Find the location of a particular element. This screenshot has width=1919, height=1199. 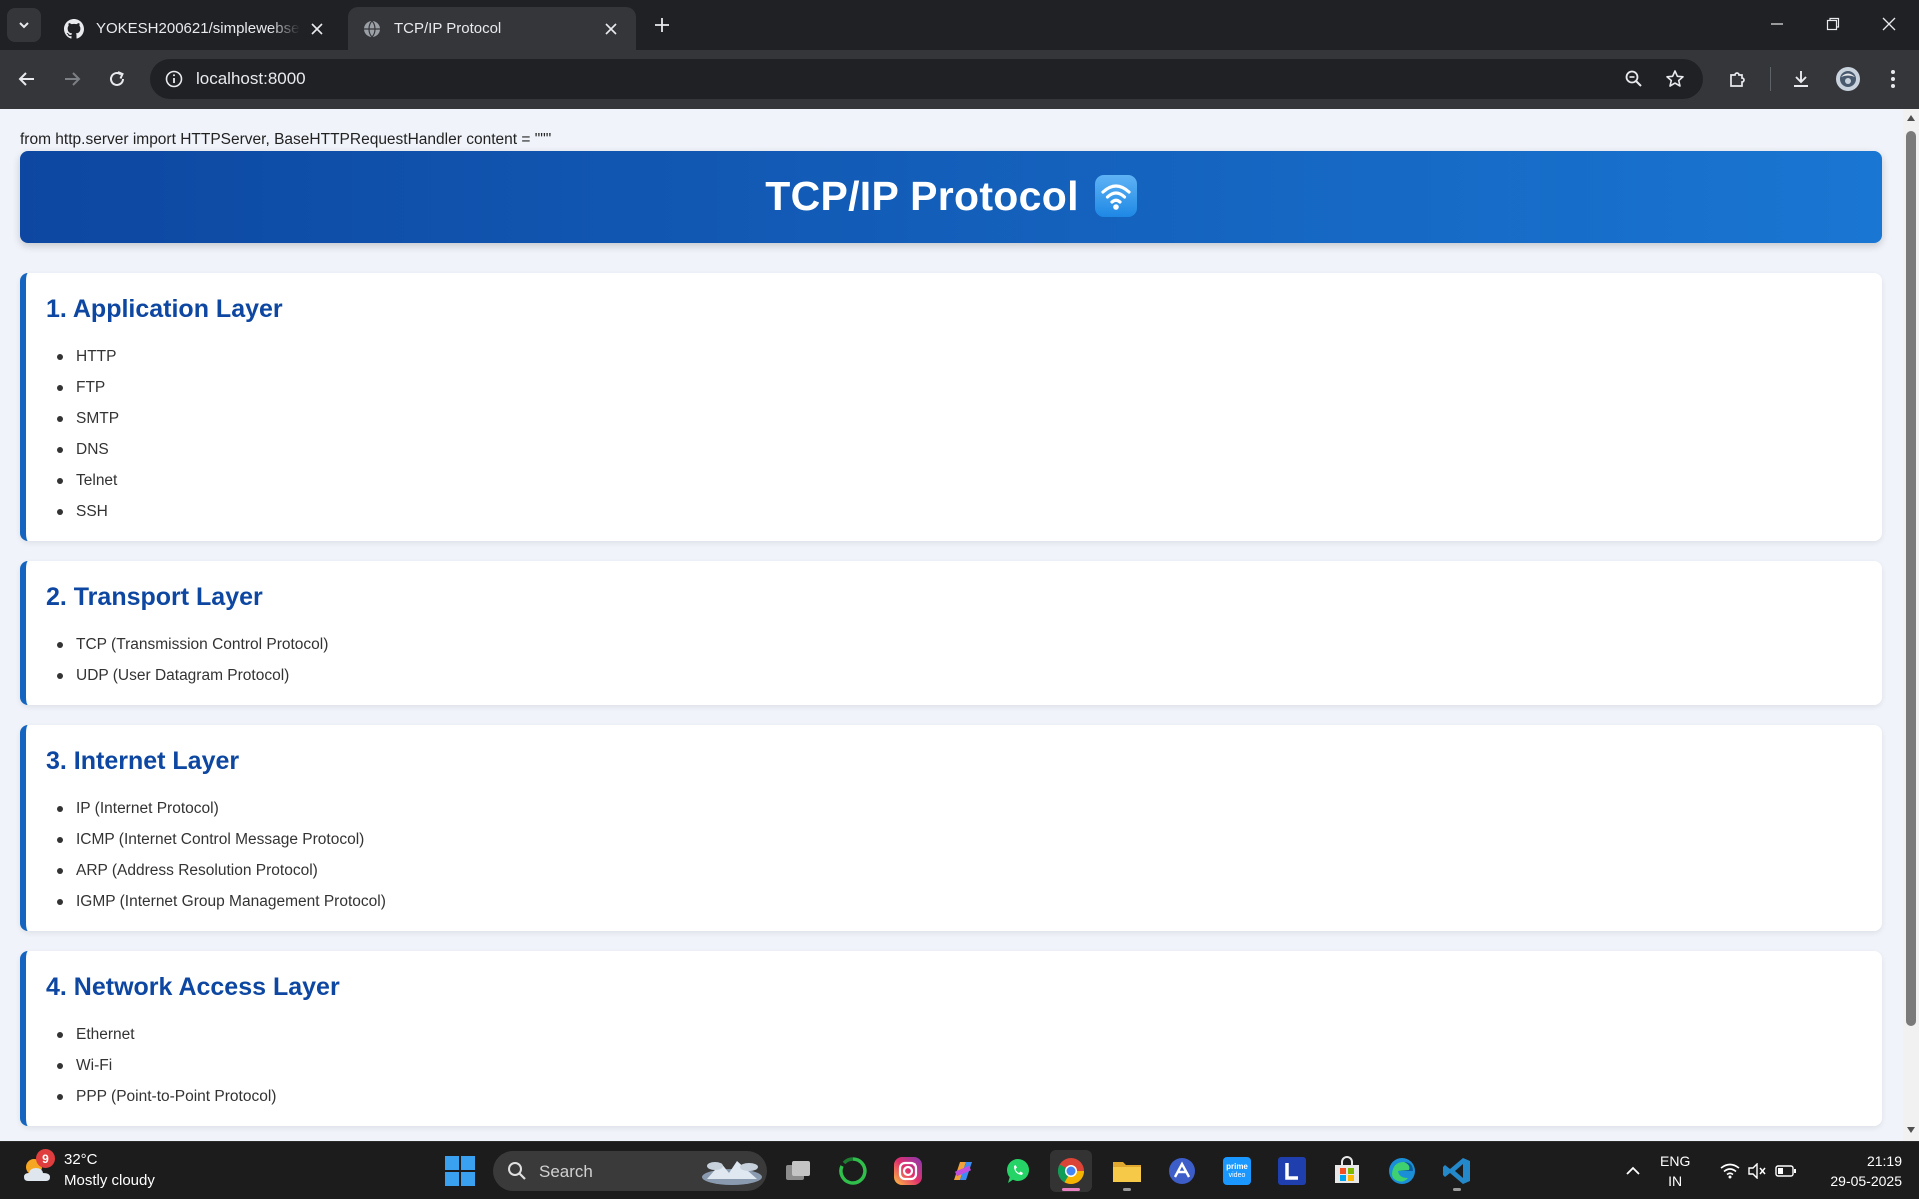

green-circle-app is located at coordinates (853, 1171).